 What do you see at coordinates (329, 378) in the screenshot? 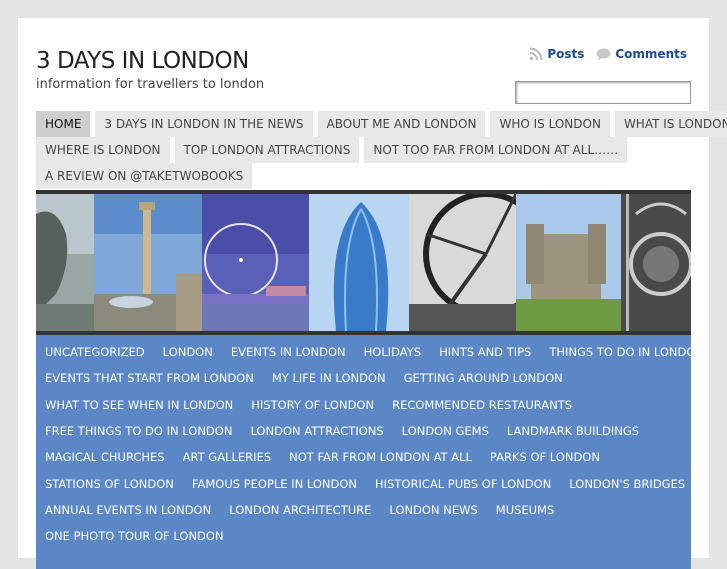
I see `category-link: MY LIFE IN LONDON` at bounding box center [329, 378].